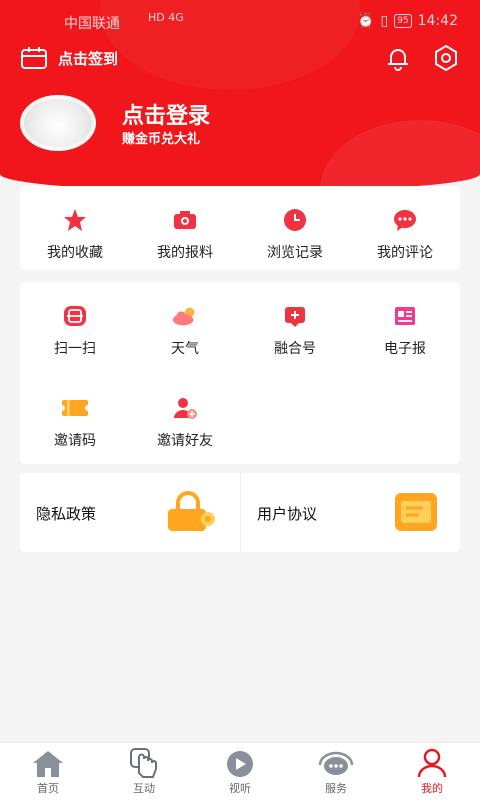  What do you see at coordinates (403, 21) in the screenshot?
I see `battery-indicator: 95` at bounding box center [403, 21].